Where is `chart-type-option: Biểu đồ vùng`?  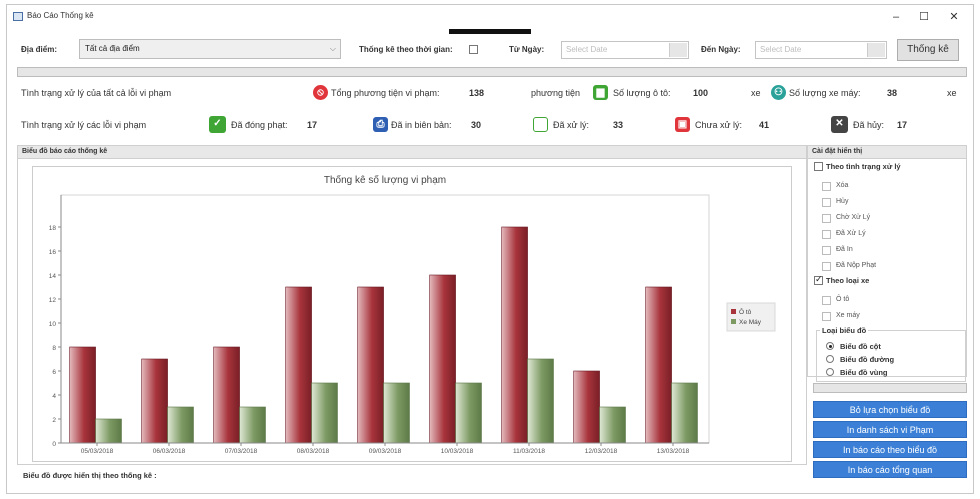
chart-type-option: Biểu đồ vùng is located at coordinates (864, 372).